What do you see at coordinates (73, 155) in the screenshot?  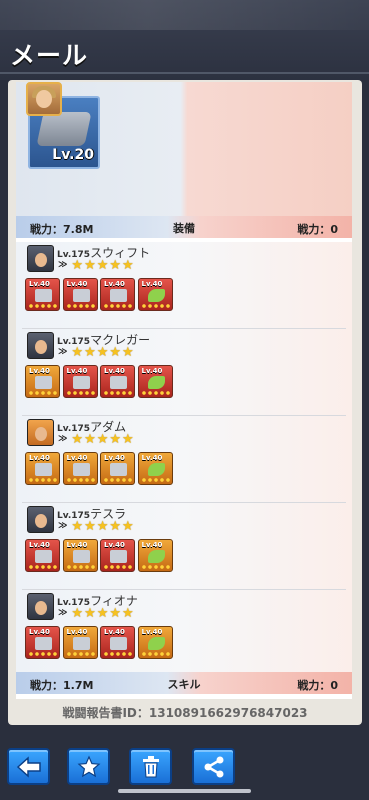 I see `vehicle-level: Lv.20` at bounding box center [73, 155].